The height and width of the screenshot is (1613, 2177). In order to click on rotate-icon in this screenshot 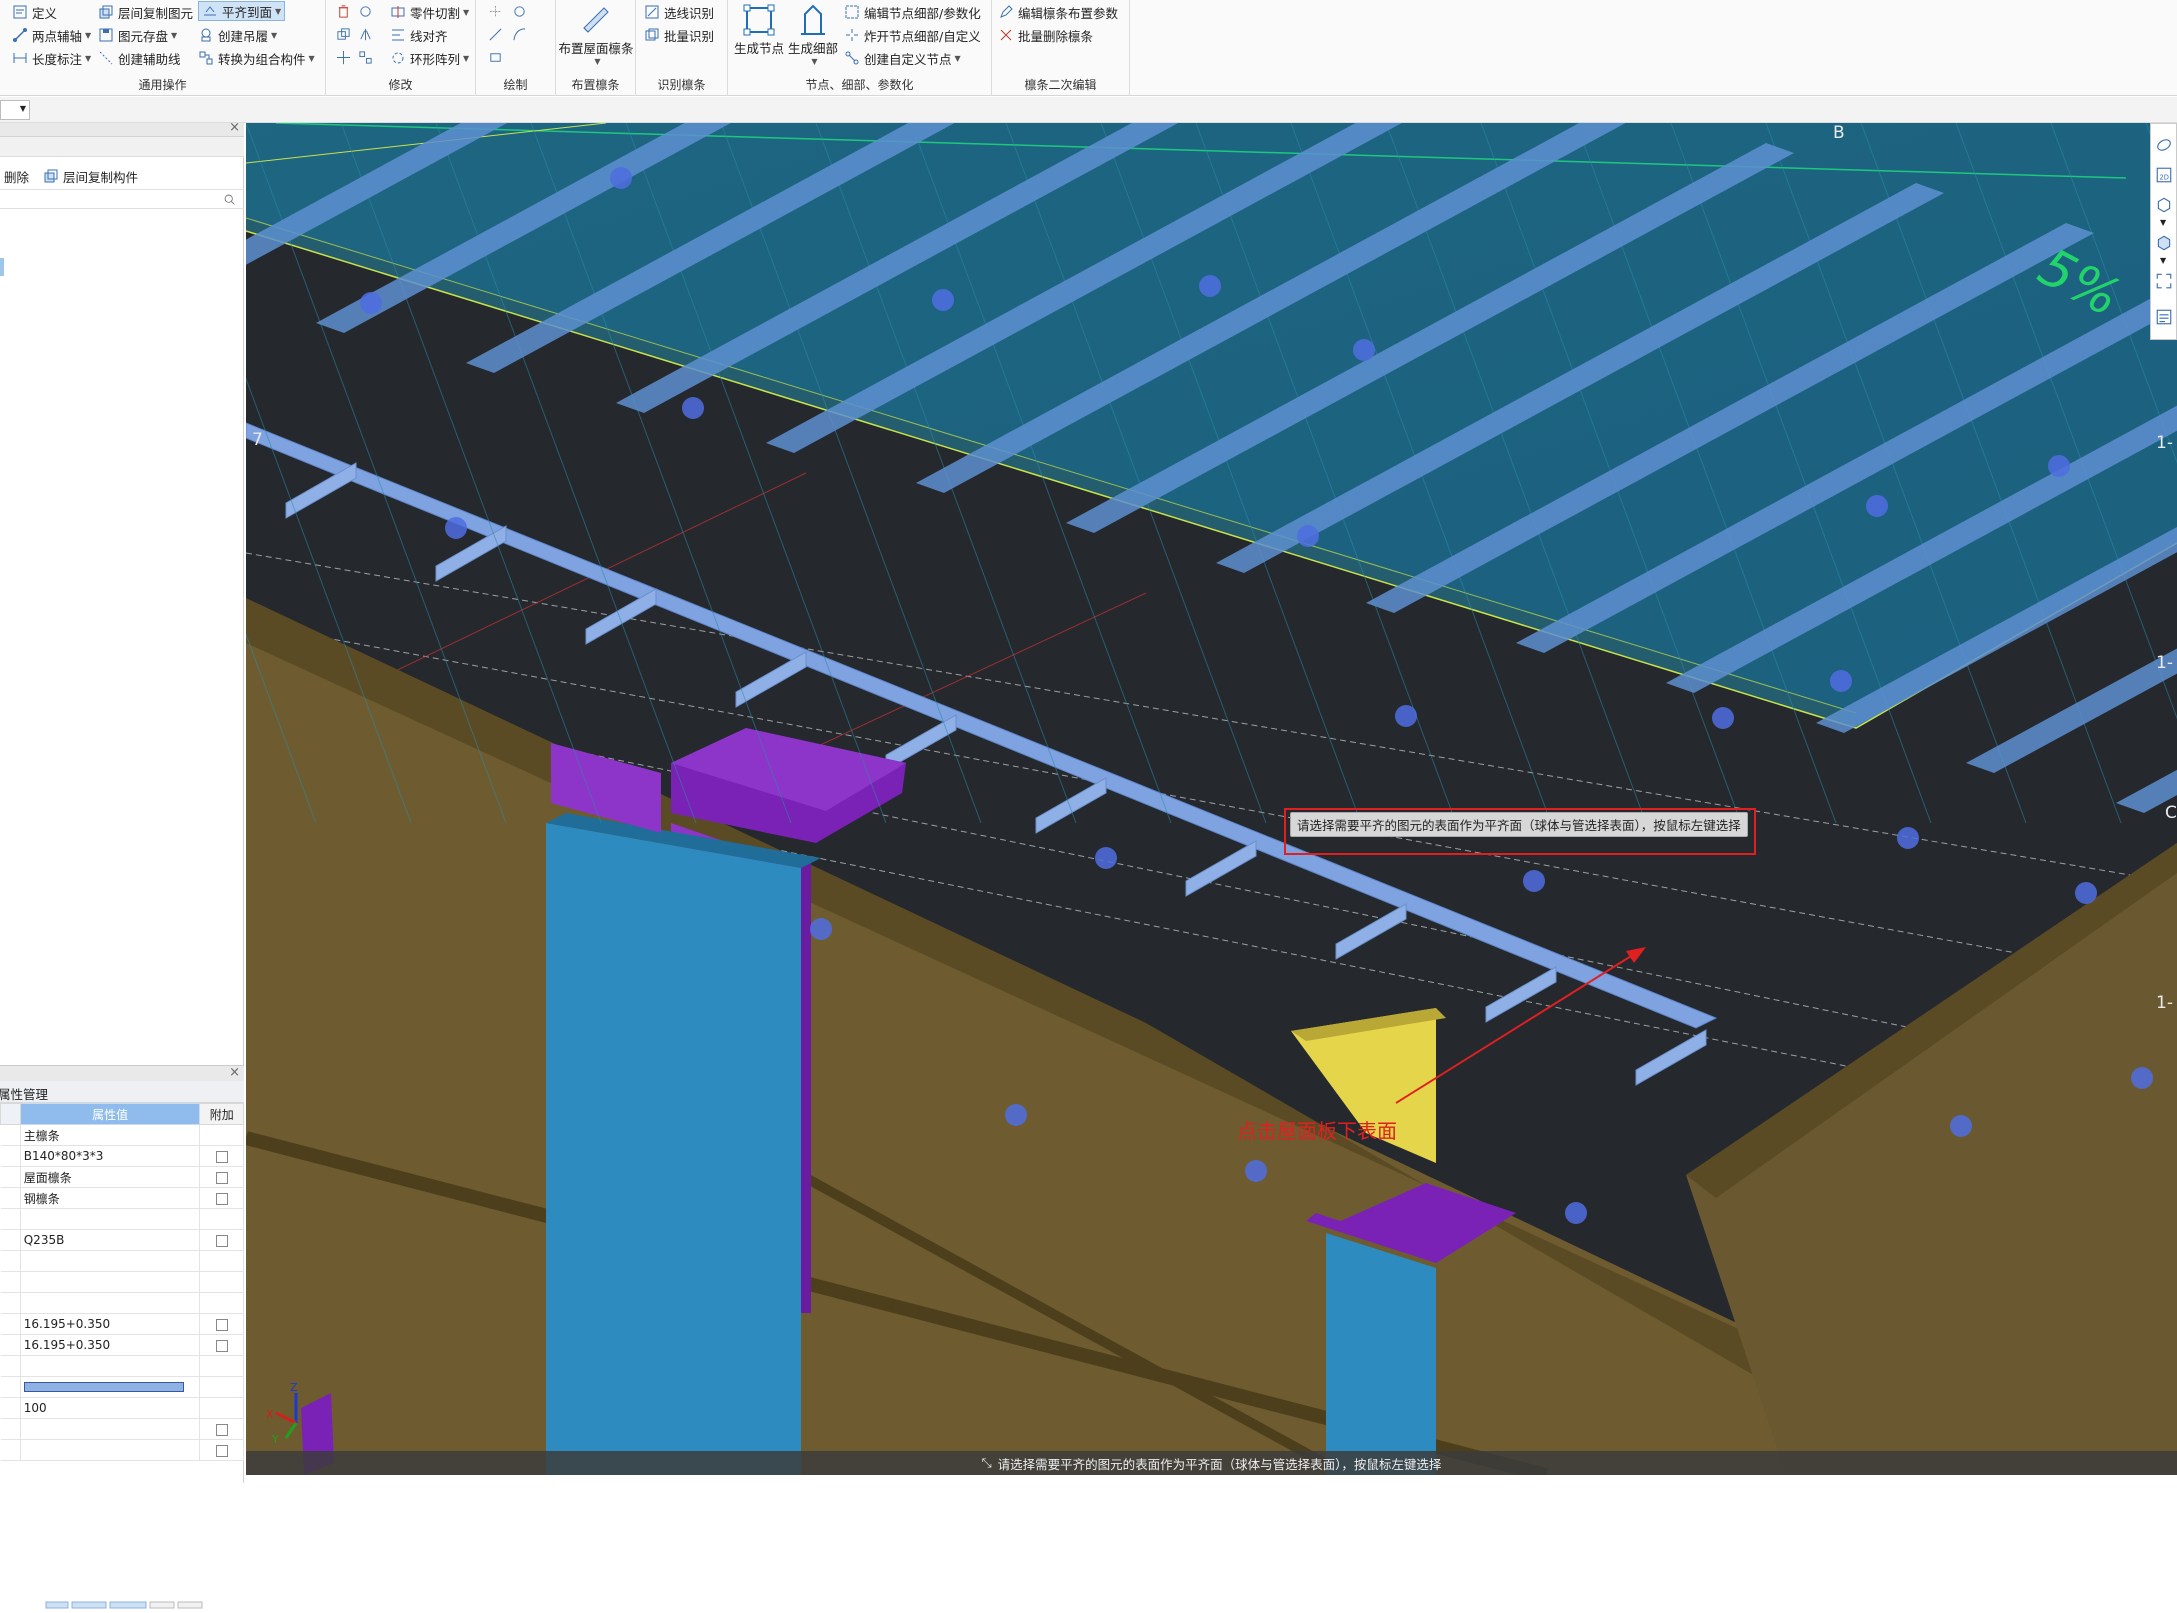, I will do `click(365, 11)`.